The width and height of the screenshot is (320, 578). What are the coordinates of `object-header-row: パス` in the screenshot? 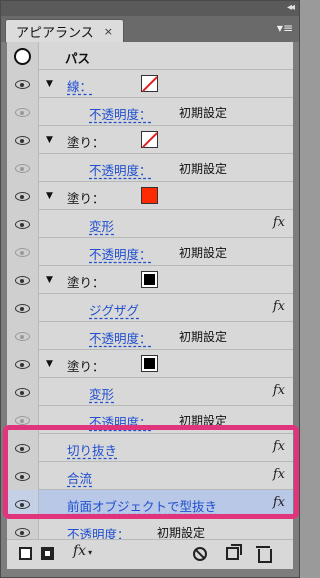 It's located at (150, 56).